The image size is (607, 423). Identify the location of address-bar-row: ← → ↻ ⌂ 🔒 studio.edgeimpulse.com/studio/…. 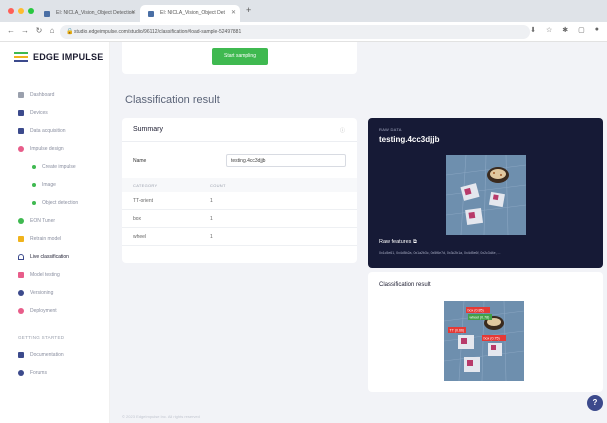
(303, 32).